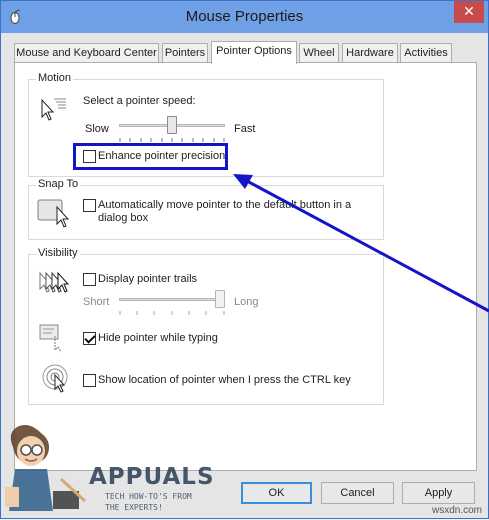 The width and height of the screenshot is (489, 520). What do you see at coordinates (46, 468) in the screenshot?
I see `appuals-logo` at bounding box center [46, 468].